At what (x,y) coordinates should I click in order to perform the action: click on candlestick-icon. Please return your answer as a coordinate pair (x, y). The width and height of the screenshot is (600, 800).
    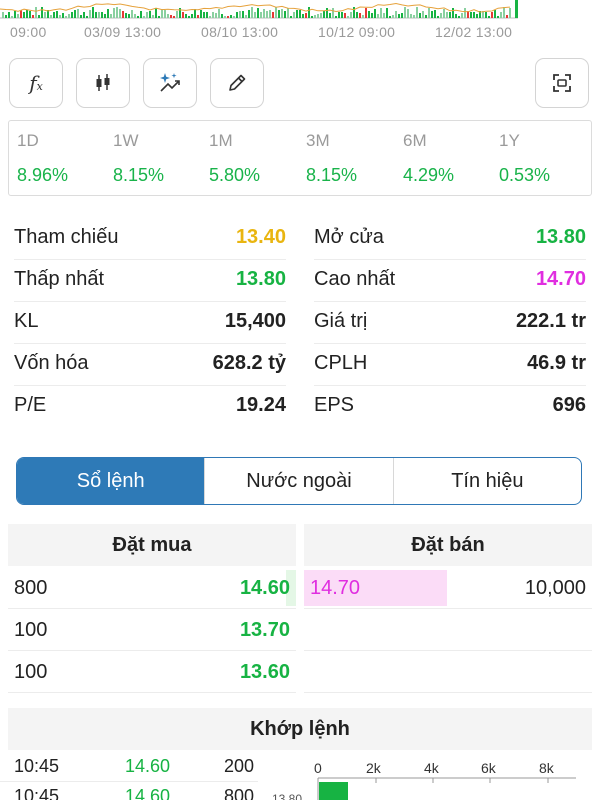
    Looking at the image, I should click on (103, 82).